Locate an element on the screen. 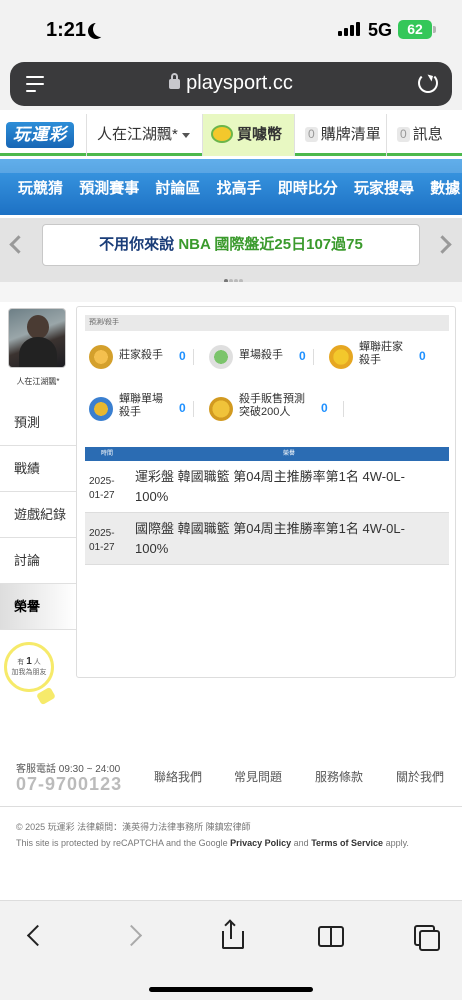  main-nav: 玩競猜 預測賽事 討論區 找高手 即時比分 玩家搜尋 數據 is located at coordinates (231, 187).